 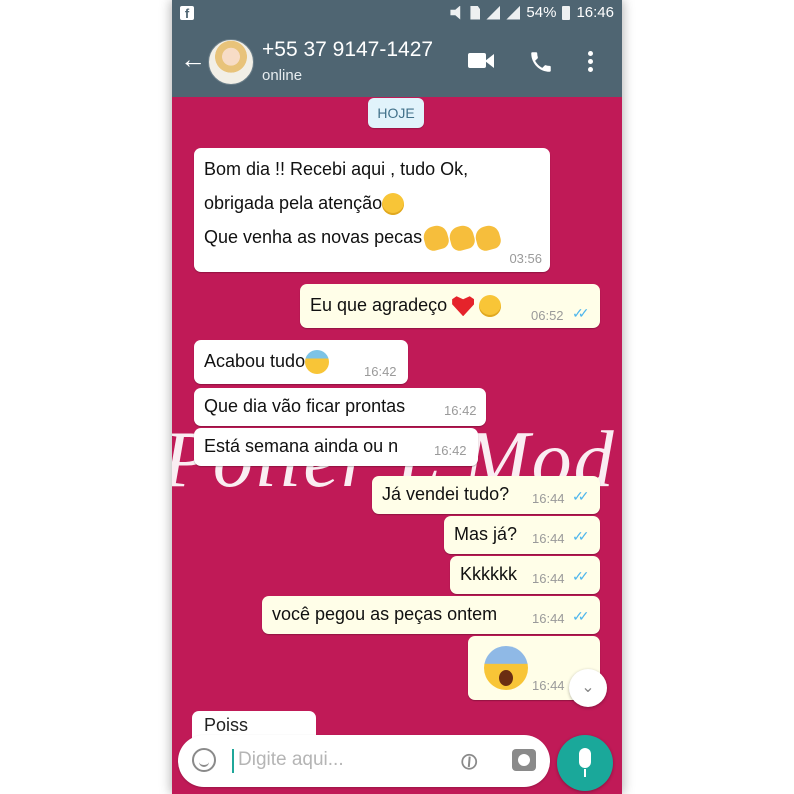 I want to click on mic-button, so click(x=585, y=763).